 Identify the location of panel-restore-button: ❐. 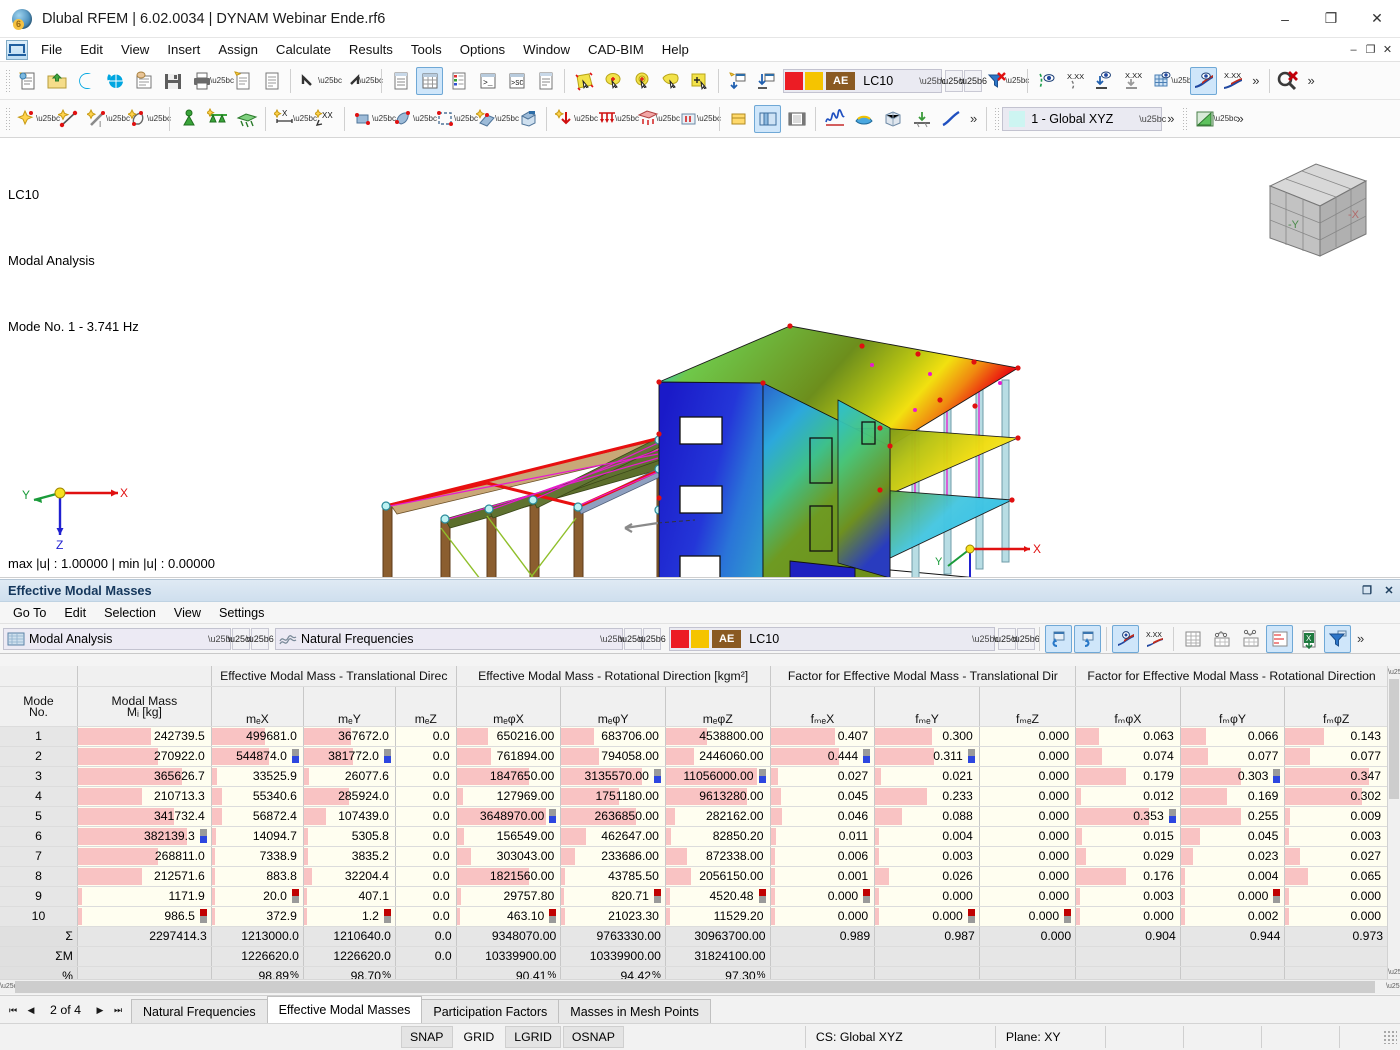
(1367, 591).